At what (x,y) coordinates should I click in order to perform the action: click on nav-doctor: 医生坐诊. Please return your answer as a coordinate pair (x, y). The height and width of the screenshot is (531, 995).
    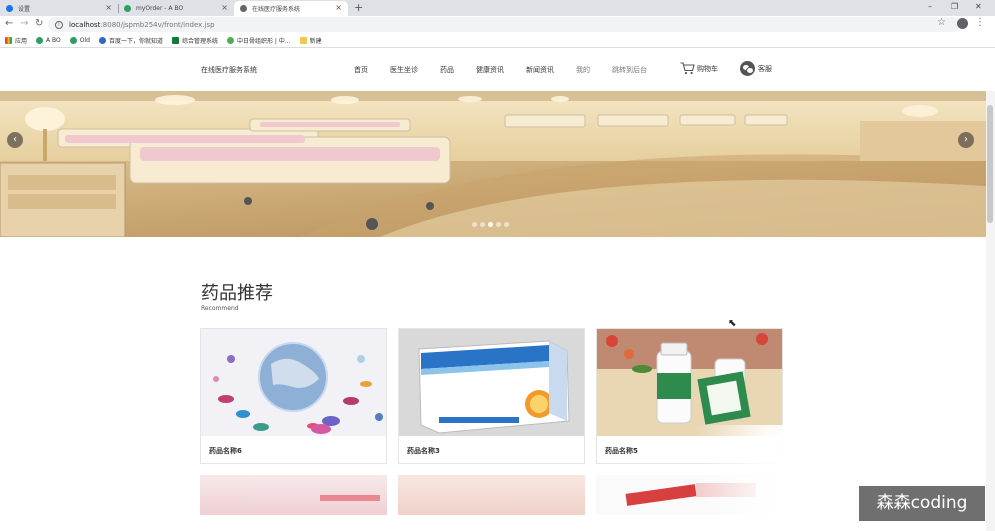
    Looking at the image, I should click on (404, 70).